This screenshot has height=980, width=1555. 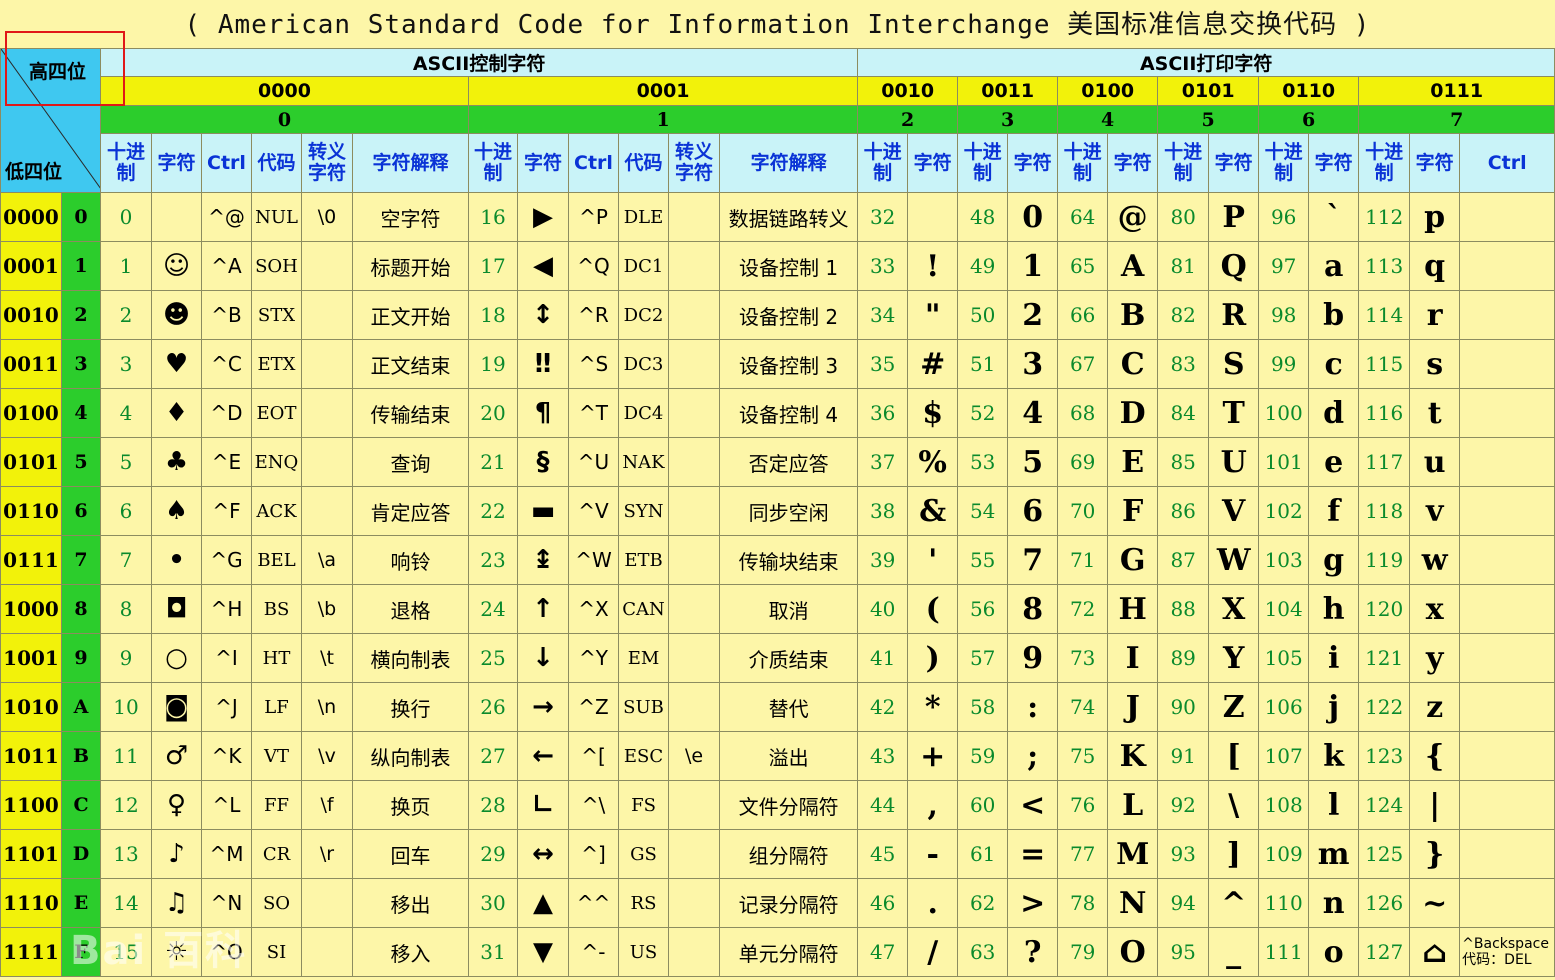 What do you see at coordinates (1384, 413) in the screenshot?
I see `decimal-cell: 116` at bounding box center [1384, 413].